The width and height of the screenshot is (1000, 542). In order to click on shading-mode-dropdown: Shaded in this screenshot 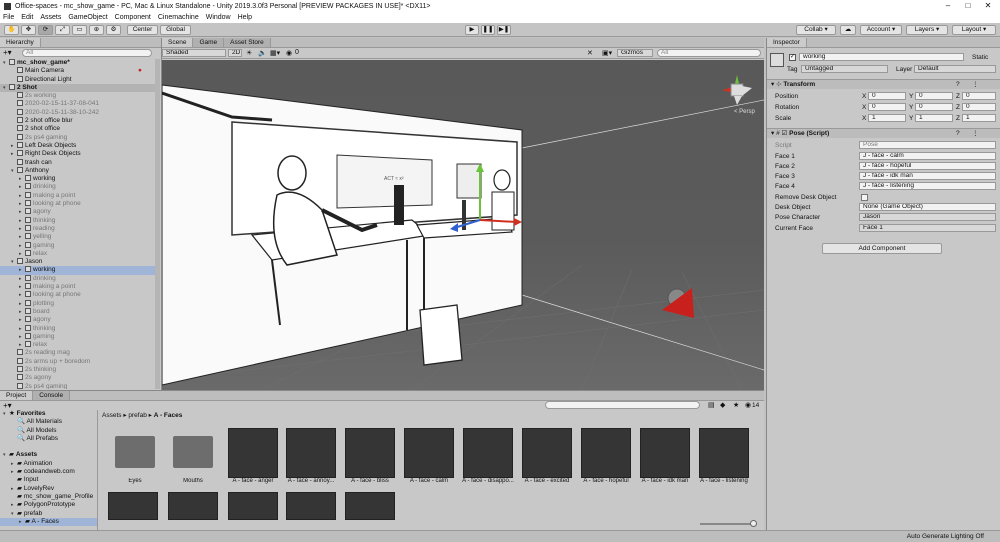, I will do `click(194, 53)`.